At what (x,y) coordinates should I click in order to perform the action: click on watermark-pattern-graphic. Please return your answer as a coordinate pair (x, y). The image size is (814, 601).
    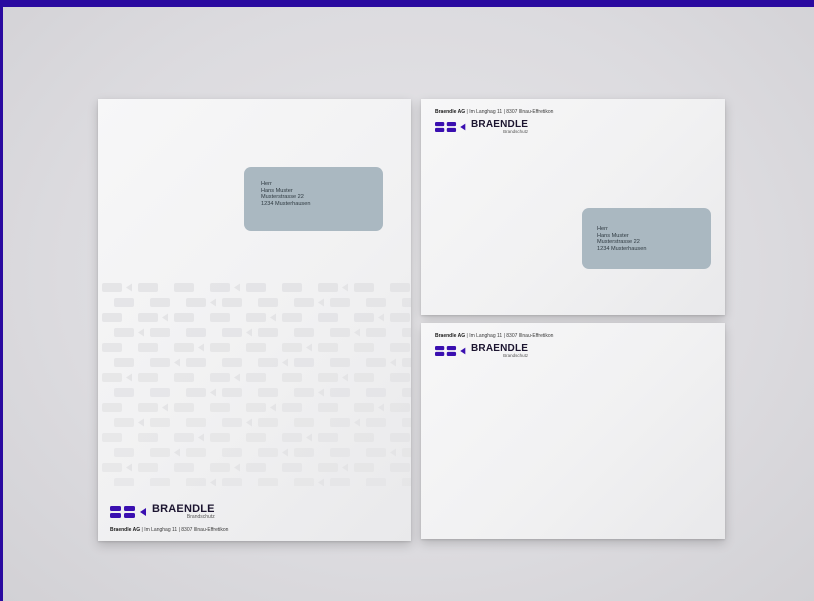
    Looking at the image, I should click on (256, 384).